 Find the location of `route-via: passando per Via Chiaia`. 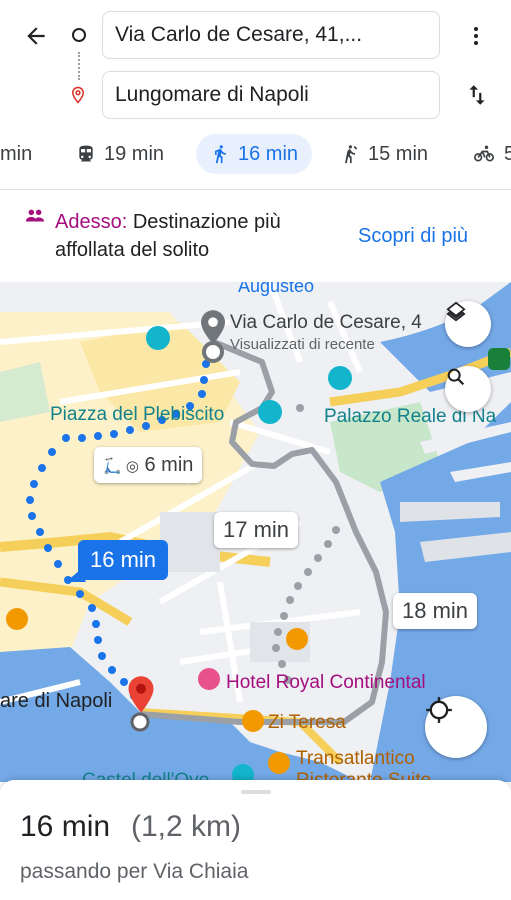

route-via: passando per Via Chiaia is located at coordinates (134, 871).